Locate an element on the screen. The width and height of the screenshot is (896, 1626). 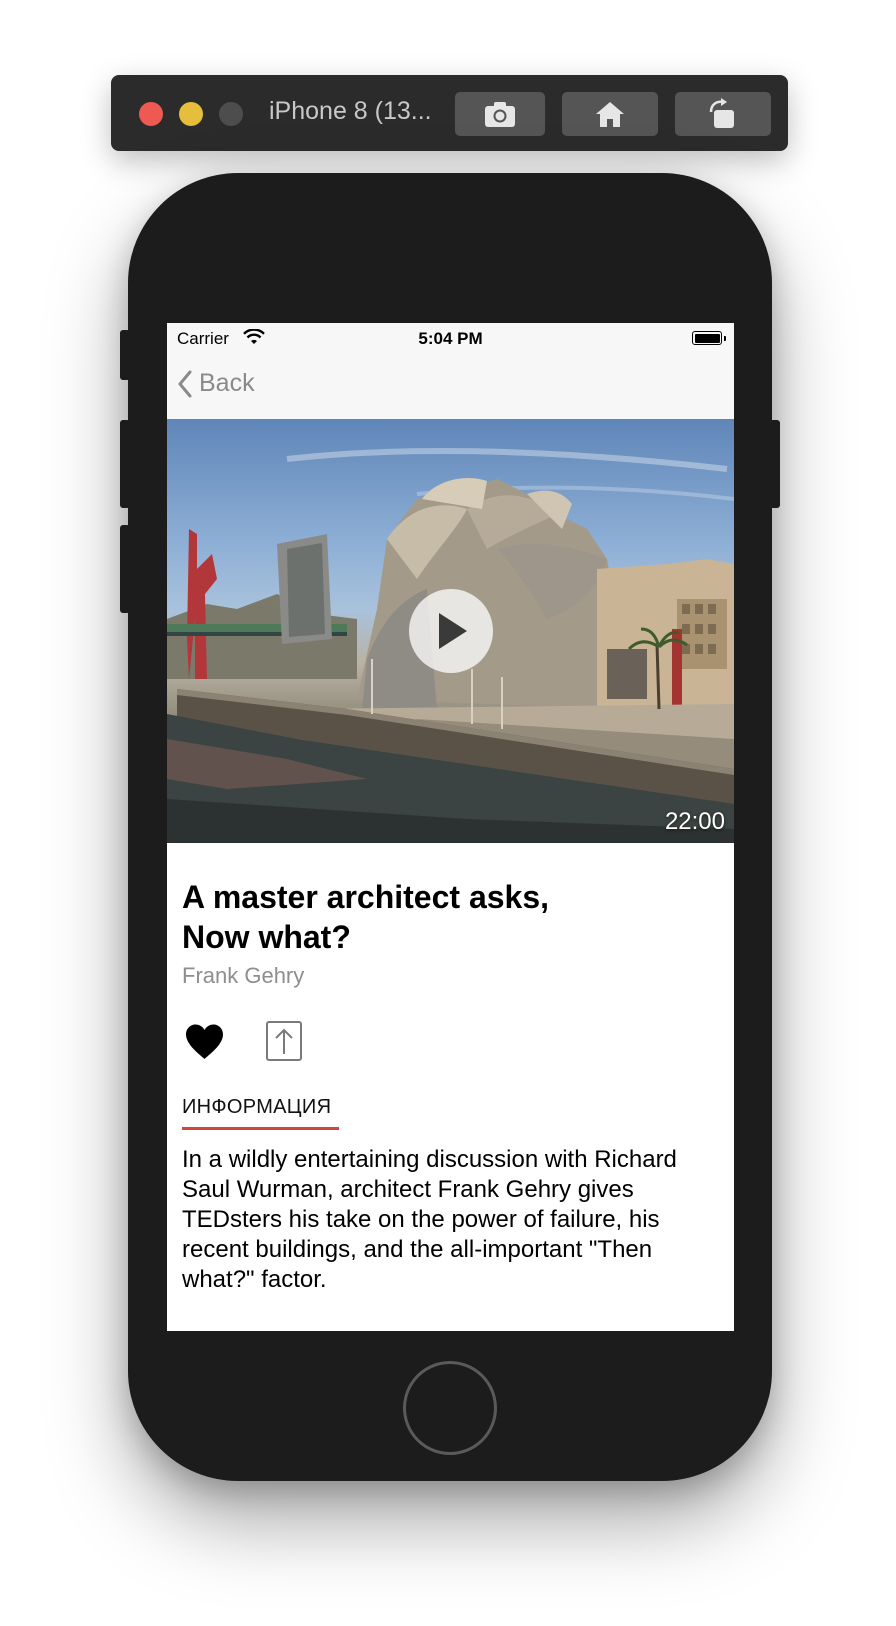
share-button is located at coordinates (284, 1043).